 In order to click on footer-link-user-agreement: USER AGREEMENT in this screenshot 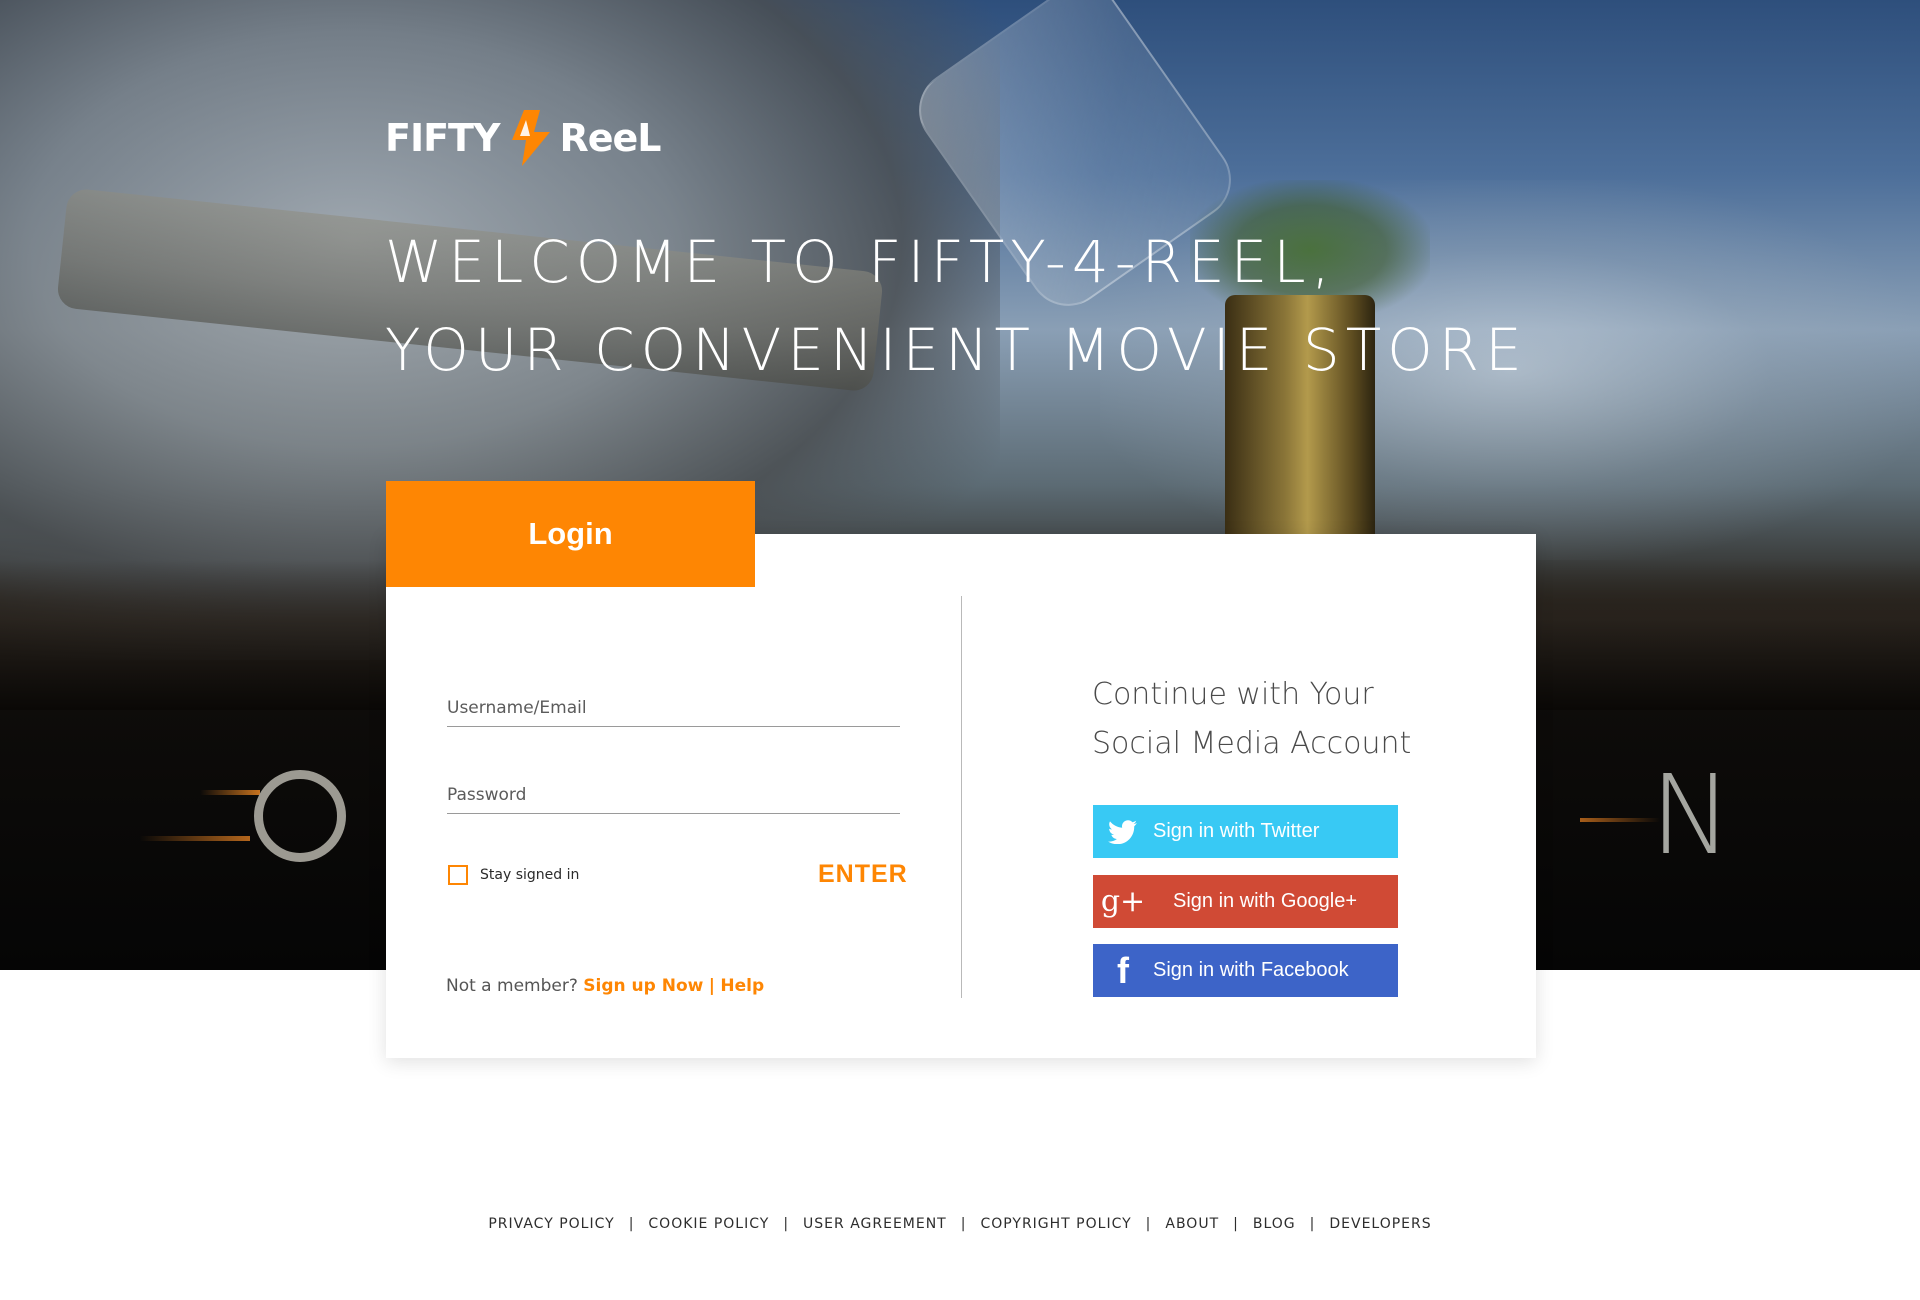, I will do `click(875, 1224)`.